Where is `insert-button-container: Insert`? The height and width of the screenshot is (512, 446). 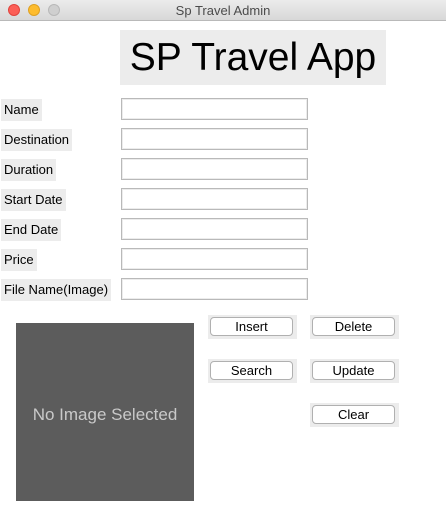
insert-button-container: Insert is located at coordinates (252, 327).